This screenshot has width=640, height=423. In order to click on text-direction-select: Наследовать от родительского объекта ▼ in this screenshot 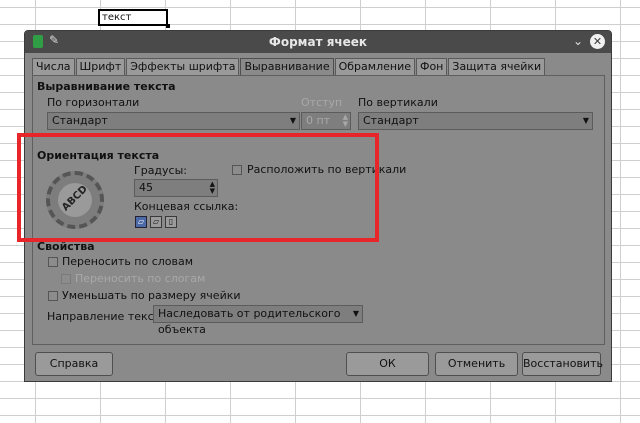, I will do `click(258, 320)`.